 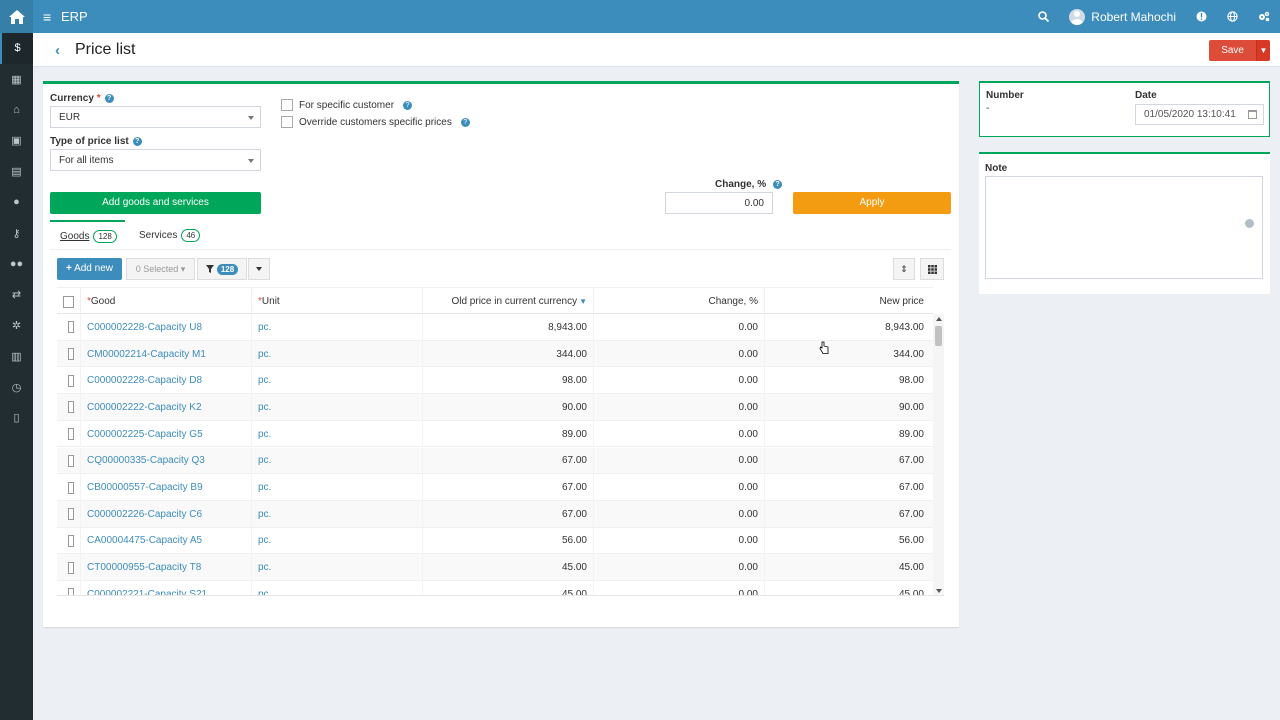 What do you see at coordinates (16, 140) in the screenshot?
I see `cubes-icon: ▣` at bounding box center [16, 140].